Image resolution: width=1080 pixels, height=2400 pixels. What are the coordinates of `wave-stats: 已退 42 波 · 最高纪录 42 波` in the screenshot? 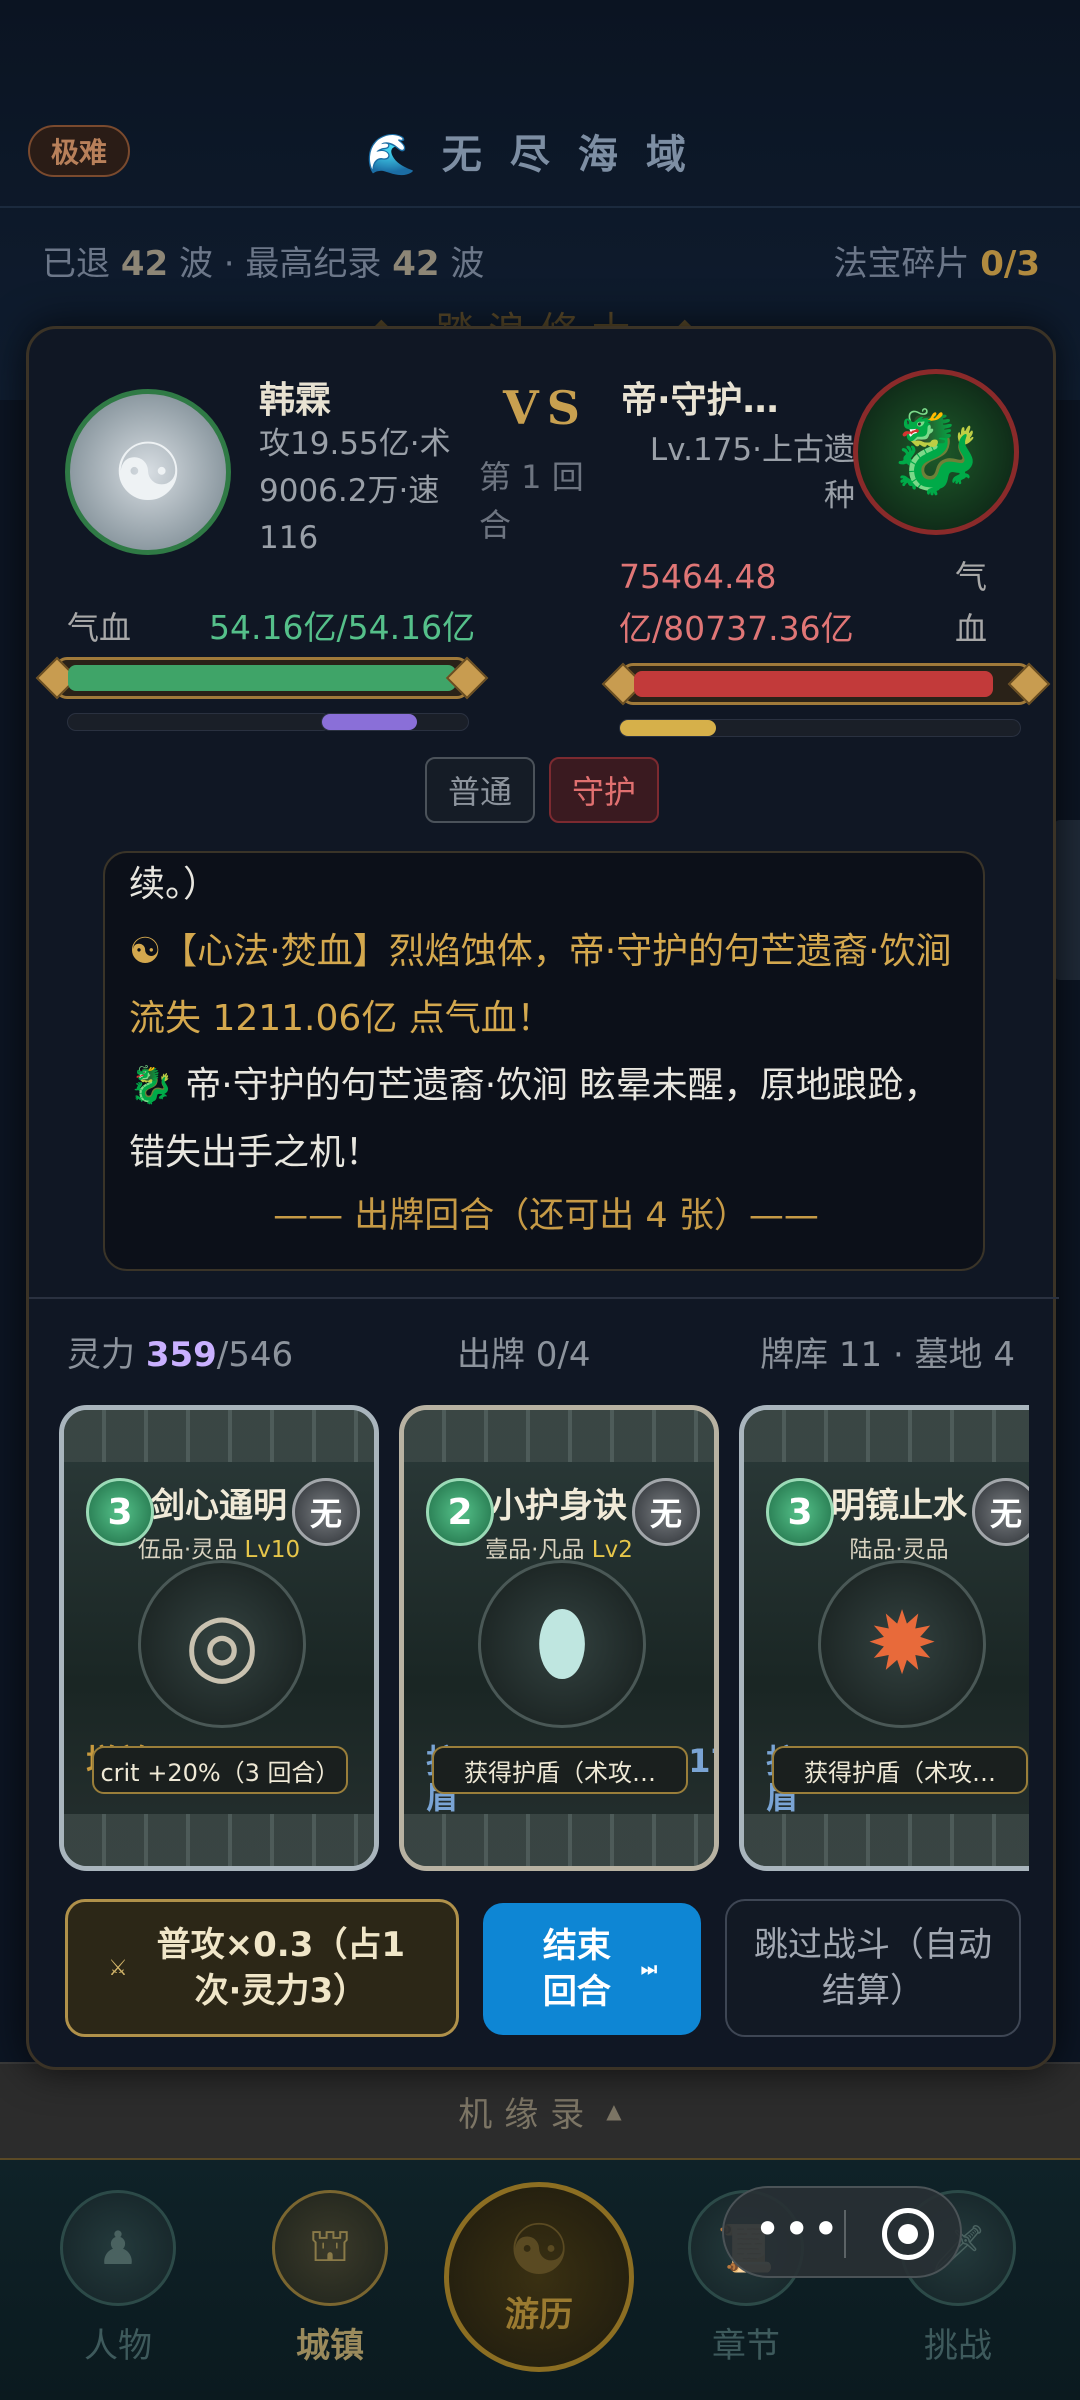 It's located at (263, 260).